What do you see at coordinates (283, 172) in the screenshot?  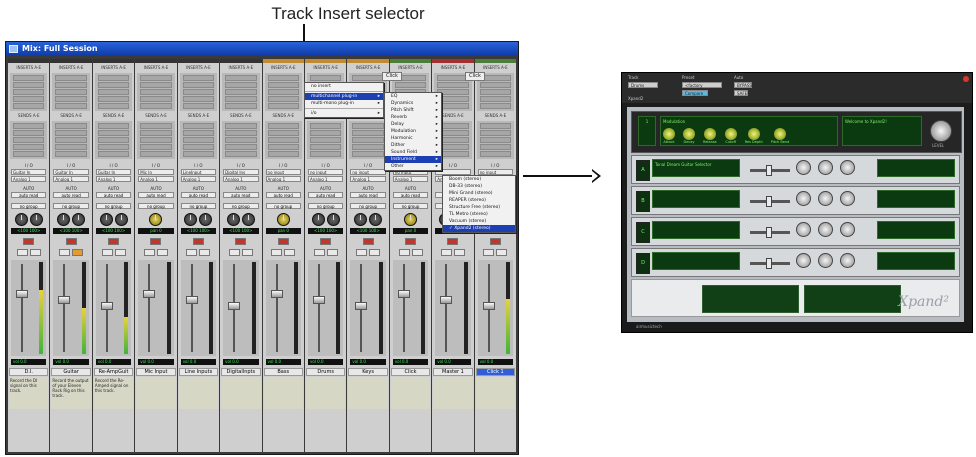 I see `input-selector: no input` at bounding box center [283, 172].